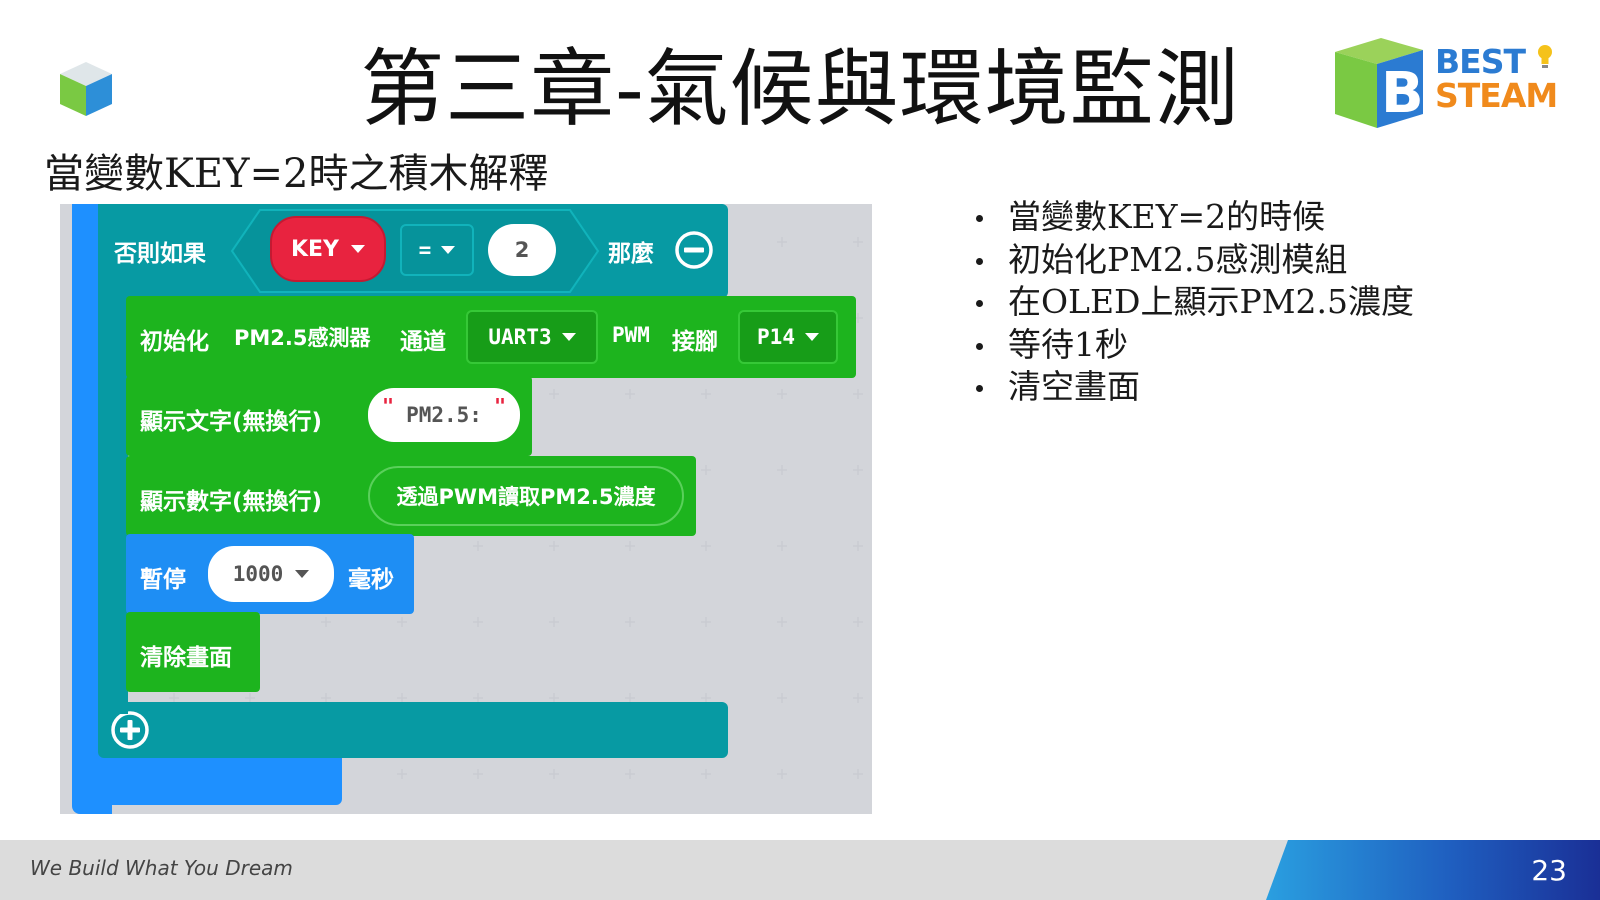 This screenshot has height=900, width=1600. Describe the element at coordinates (388, 406) in the screenshot. I see `quote-open-icon: "` at that location.